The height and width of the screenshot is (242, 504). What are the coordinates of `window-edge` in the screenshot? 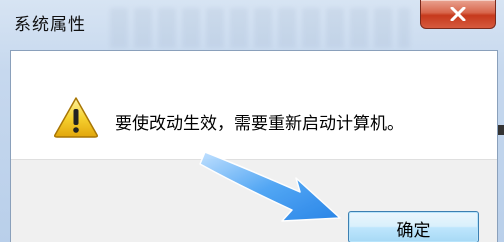 It's located at (501, 130).